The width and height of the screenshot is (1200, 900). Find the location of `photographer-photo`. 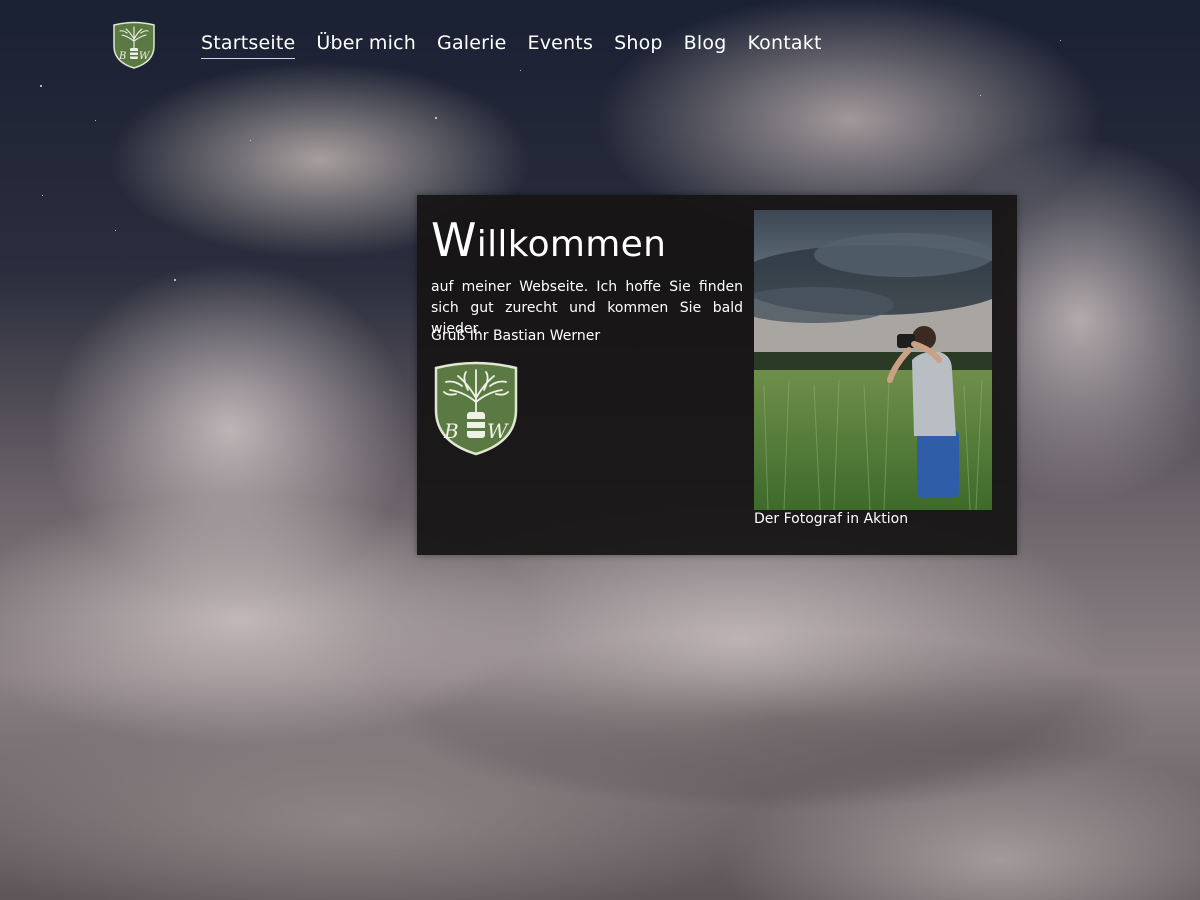

photographer-photo is located at coordinates (873, 360).